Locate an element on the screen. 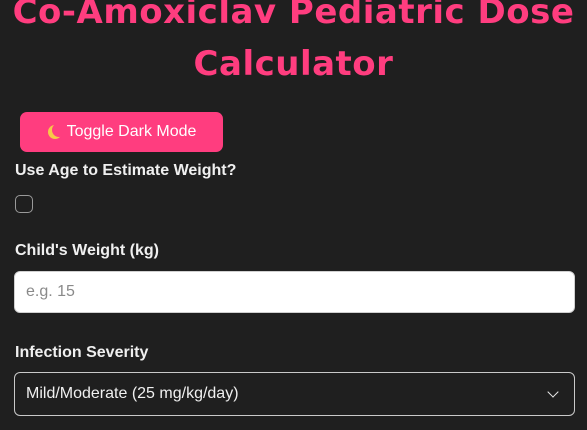  weight-label: Child's Weight (kg) is located at coordinates (87, 250).